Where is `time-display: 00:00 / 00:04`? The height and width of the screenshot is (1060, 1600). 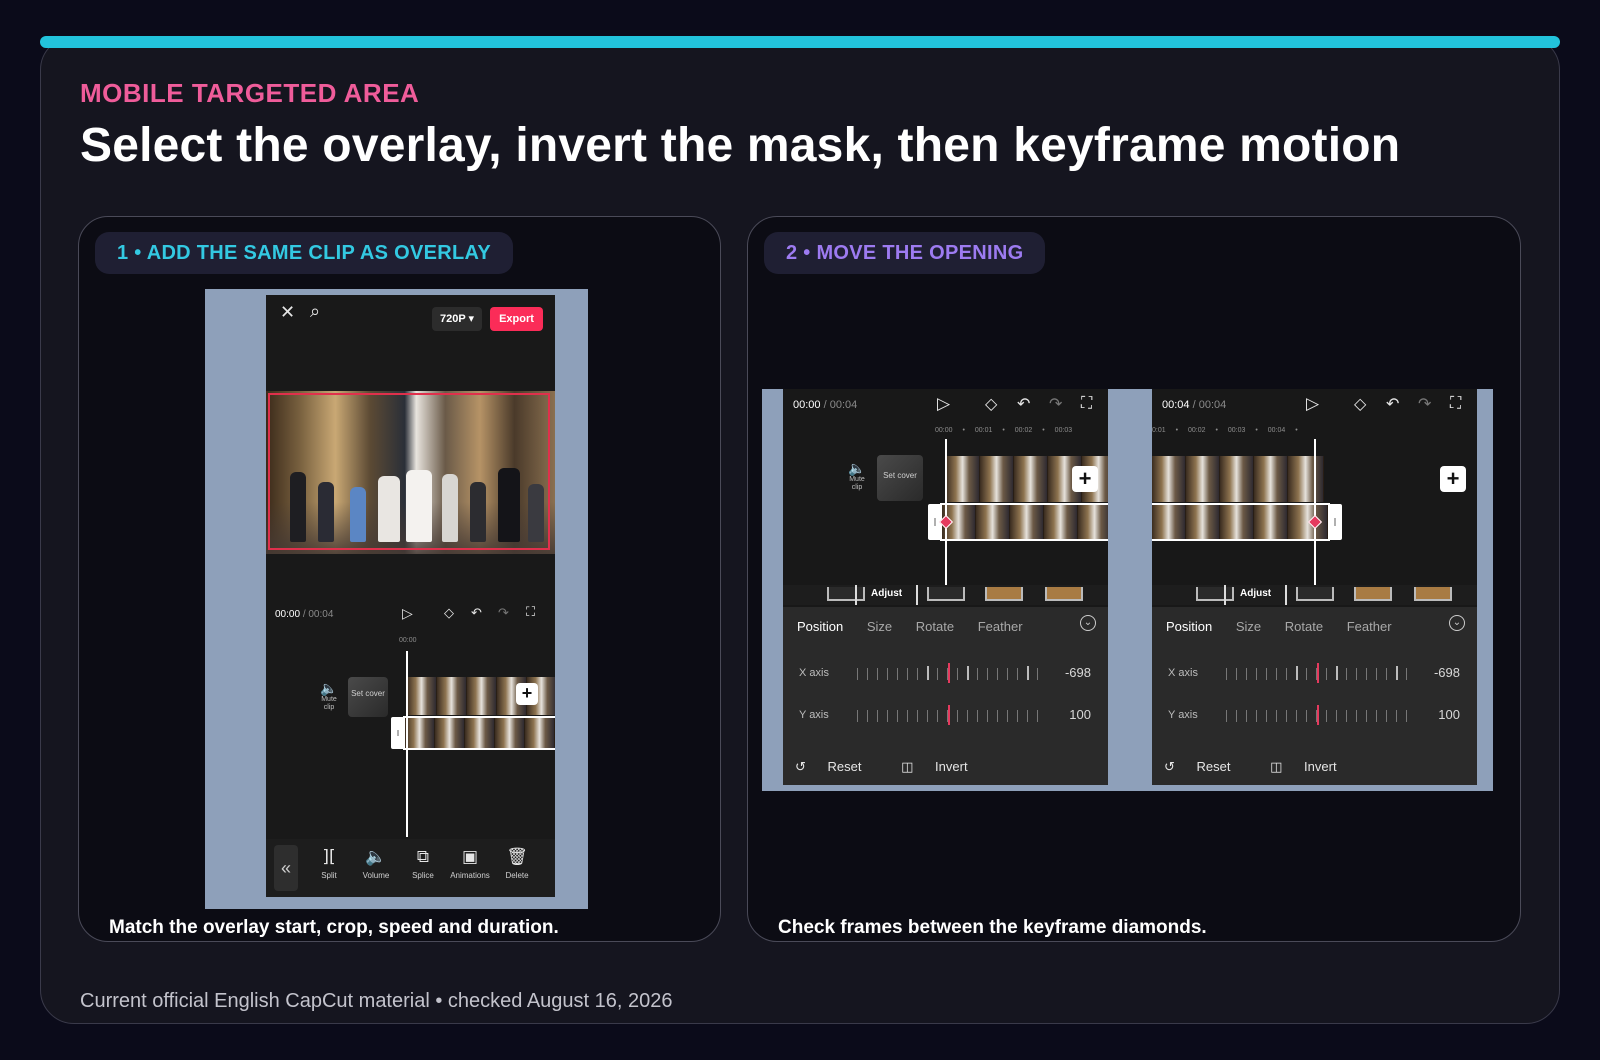 time-display: 00:00 / 00:04 is located at coordinates (304, 614).